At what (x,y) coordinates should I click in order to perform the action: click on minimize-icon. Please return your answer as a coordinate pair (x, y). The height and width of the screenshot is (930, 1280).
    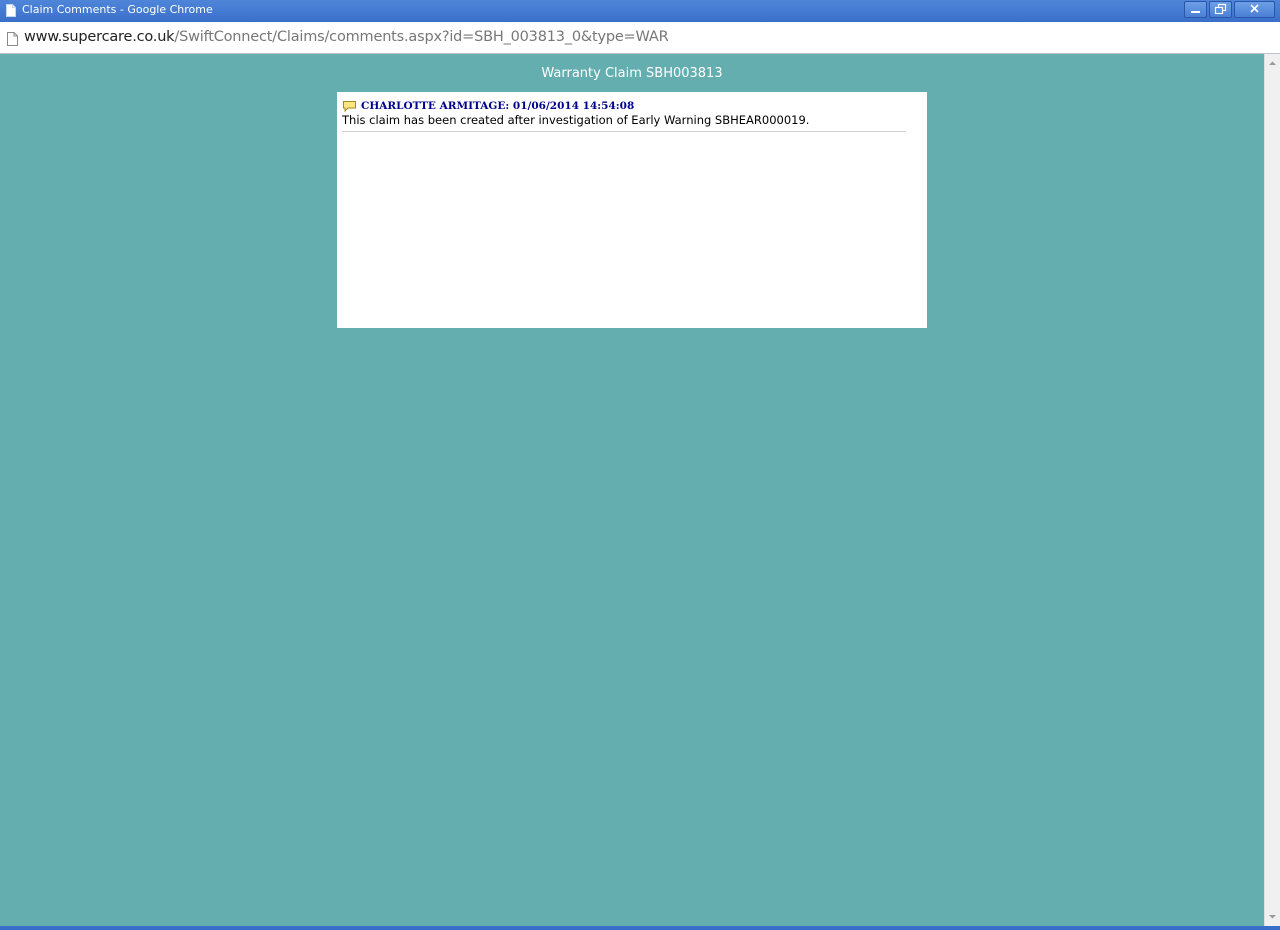
    Looking at the image, I should click on (1195, 12).